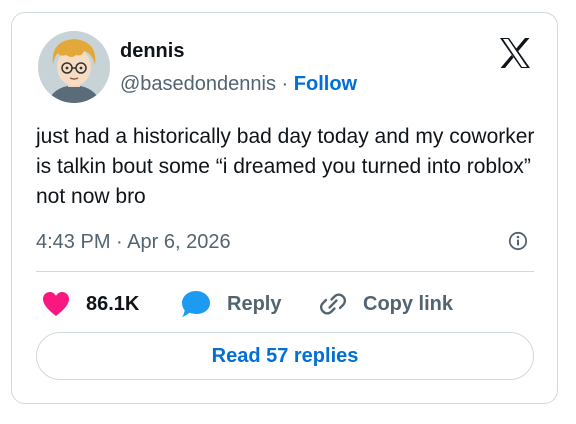 Image resolution: width=576 pixels, height=424 pixels. What do you see at coordinates (518, 241) in the screenshot?
I see `info-icon` at bounding box center [518, 241].